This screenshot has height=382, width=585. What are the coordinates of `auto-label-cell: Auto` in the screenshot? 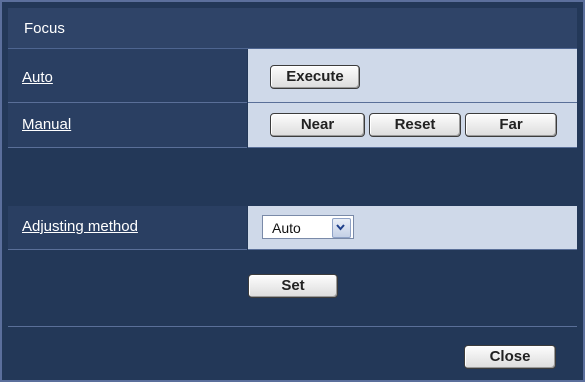 It's located at (127, 76).